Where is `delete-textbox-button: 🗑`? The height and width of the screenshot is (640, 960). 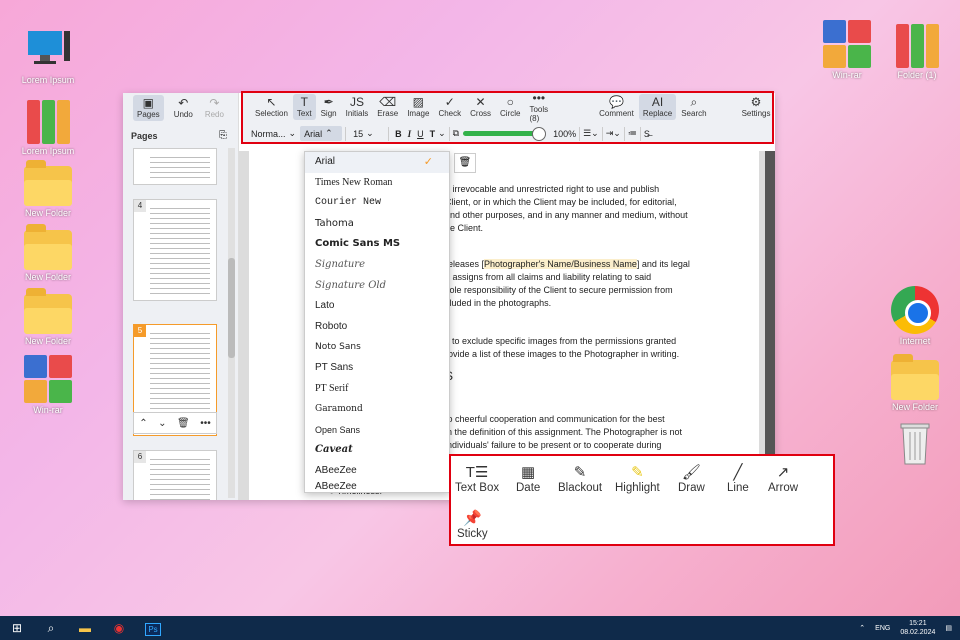 delete-textbox-button: 🗑 is located at coordinates (465, 163).